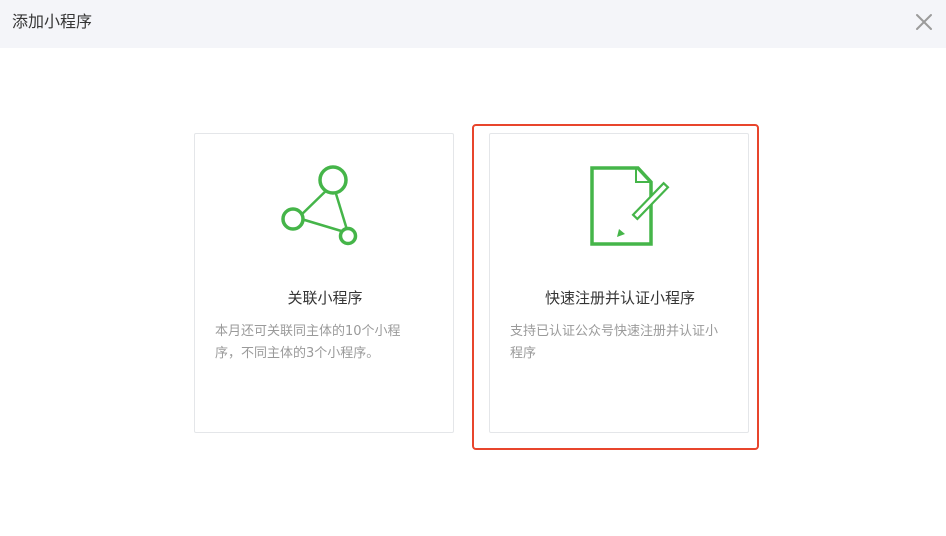 Image resolution: width=946 pixels, height=536 pixels. What do you see at coordinates (473, 24) in the screenshot?
I see `dialog-header: 添加小程序` at bounding box center [473, 24].